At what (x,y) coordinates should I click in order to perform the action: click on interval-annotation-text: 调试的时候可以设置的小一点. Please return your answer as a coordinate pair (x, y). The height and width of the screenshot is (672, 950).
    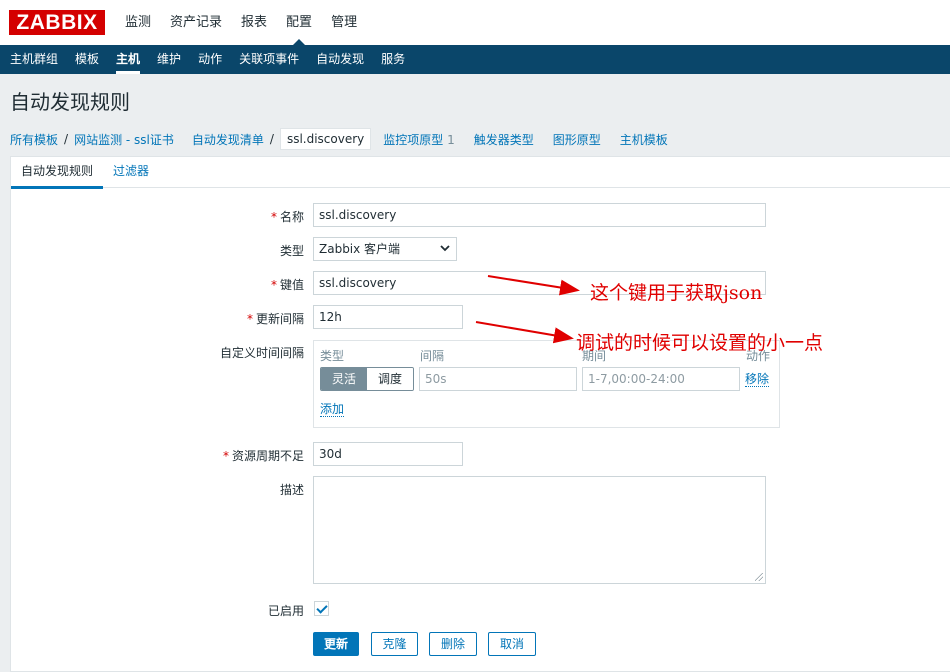
    Looking at the image, I should click on (700, 343).